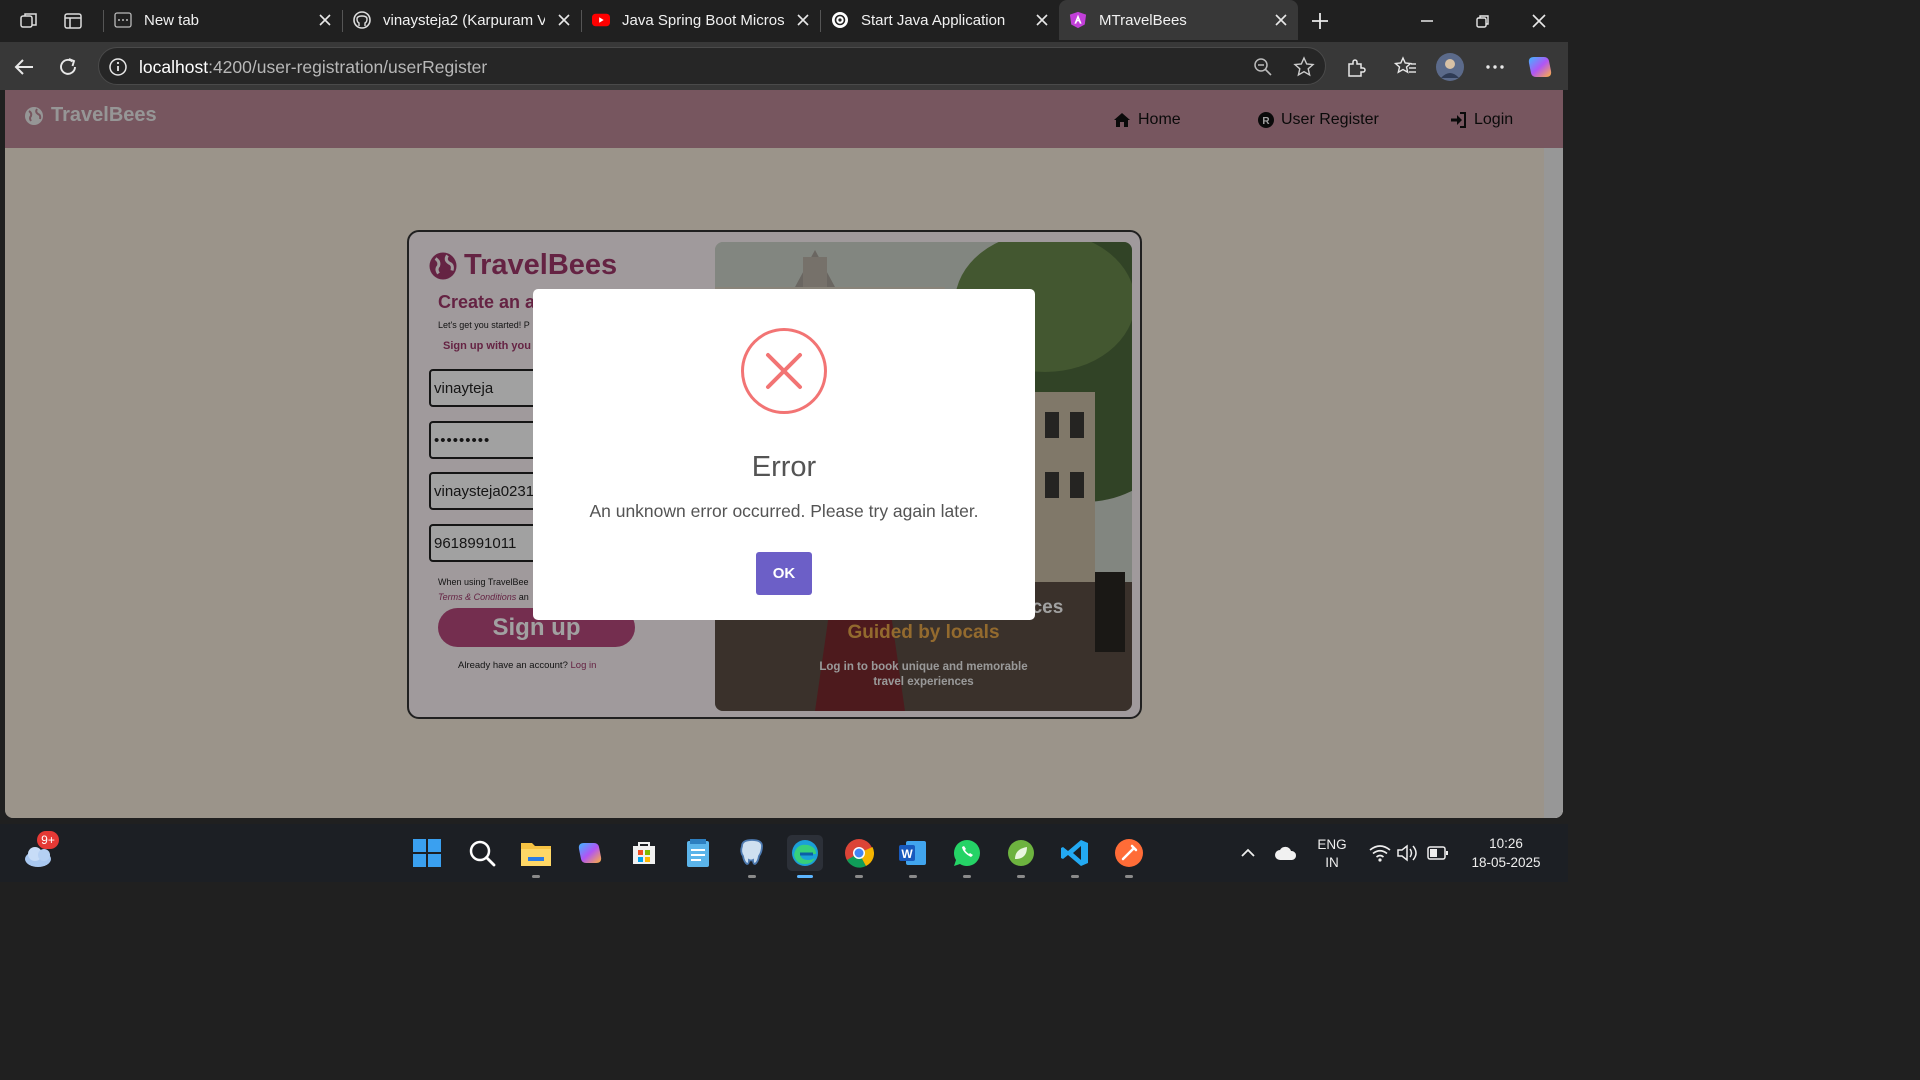 Image resolution: width=1920 pixels, height=1080 pixels. What do you see at coordinates (1263, 69) in the screenshot?
I see `zoom-icon` at bounding box center [1263, 69].